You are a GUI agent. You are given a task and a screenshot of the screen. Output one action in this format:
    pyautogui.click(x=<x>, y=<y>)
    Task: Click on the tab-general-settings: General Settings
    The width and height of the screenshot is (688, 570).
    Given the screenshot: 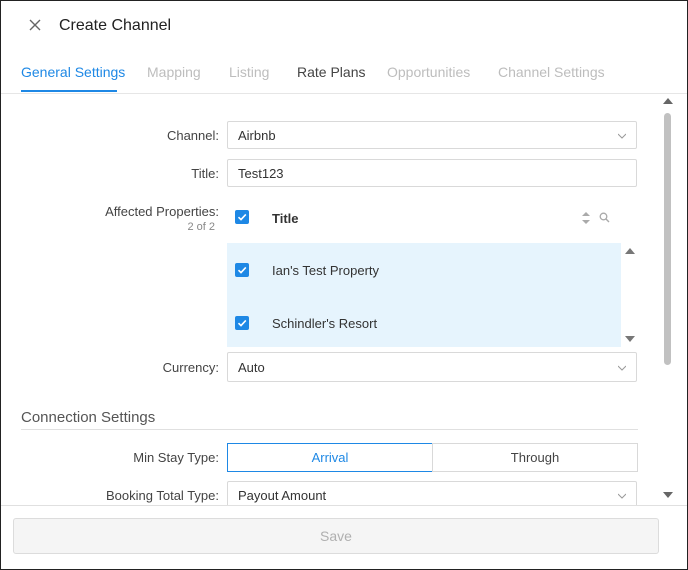 What is the action you would take?
    pyautogui.click(x=73, y=72)
    